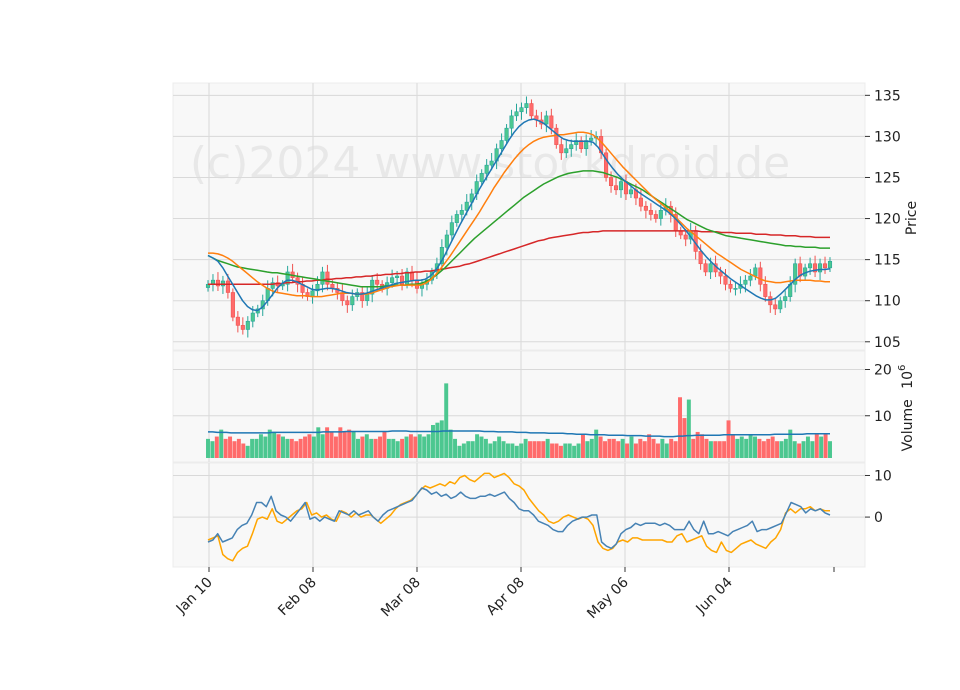 Image resolution: width=960 pixels, height=690 pixels. Describe the element at coordinates (519, 515) in the screenshot. I see `oscillator-panel` at that location.